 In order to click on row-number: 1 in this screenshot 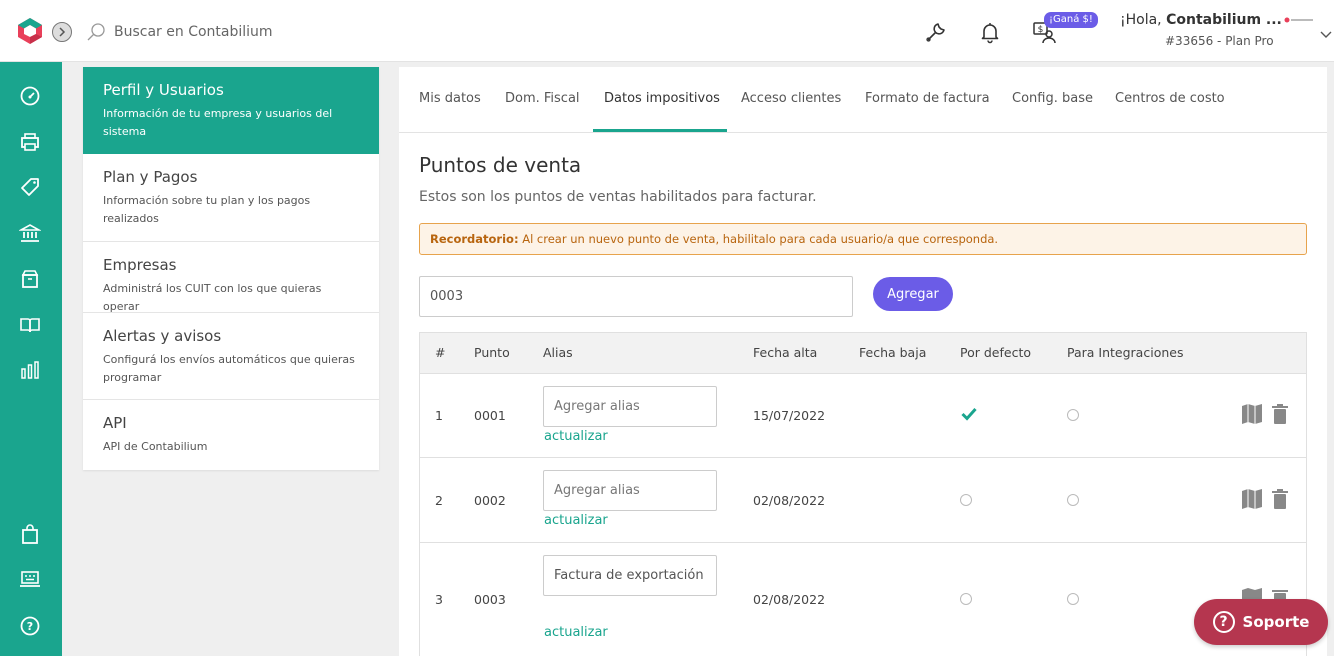, I will do `click(439, 415)`.